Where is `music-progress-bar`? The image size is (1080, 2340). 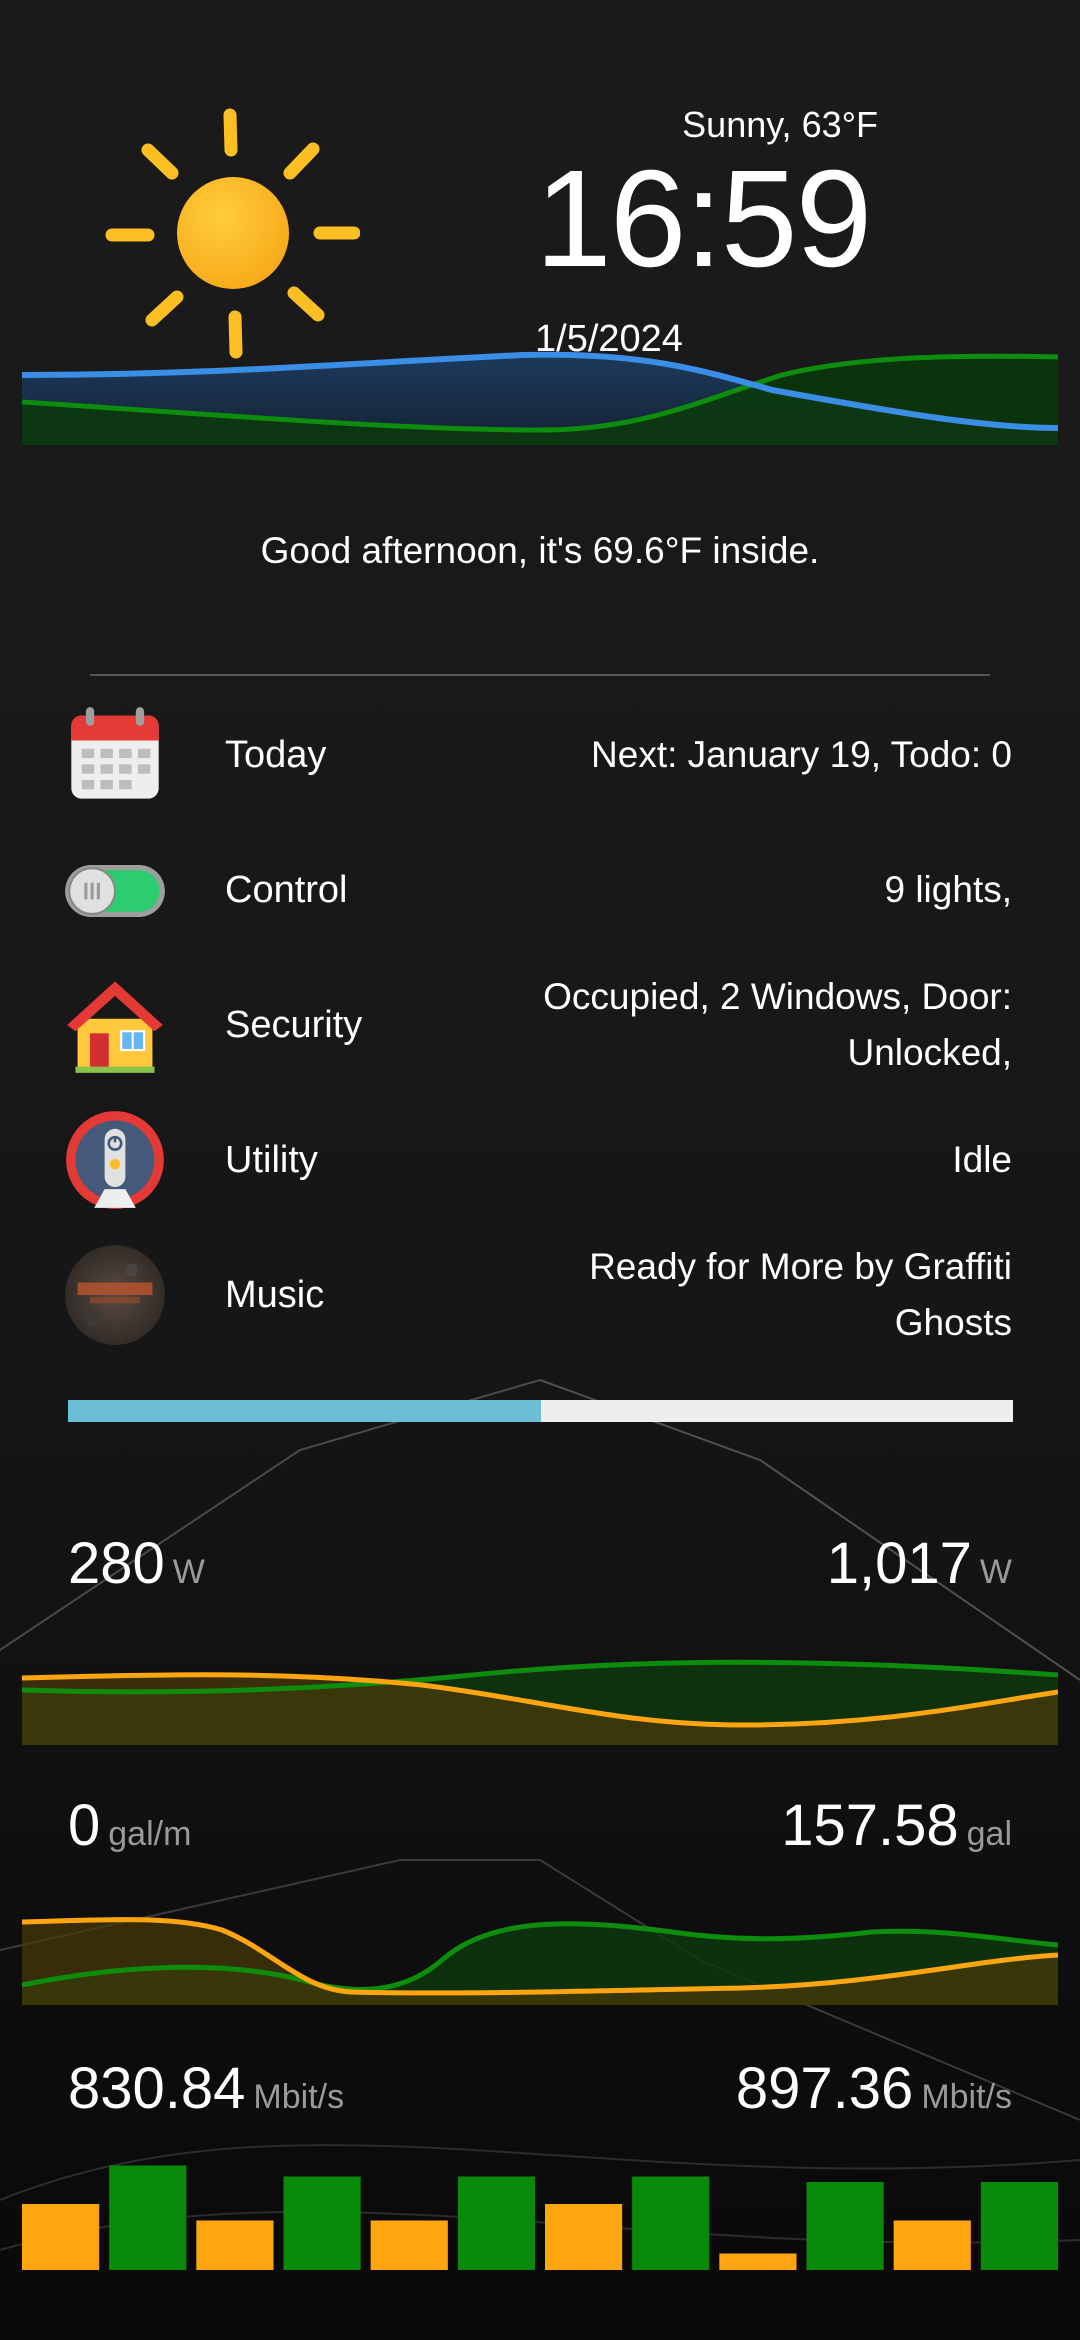 music-progress-bar is located at coordinates (540, 1411).